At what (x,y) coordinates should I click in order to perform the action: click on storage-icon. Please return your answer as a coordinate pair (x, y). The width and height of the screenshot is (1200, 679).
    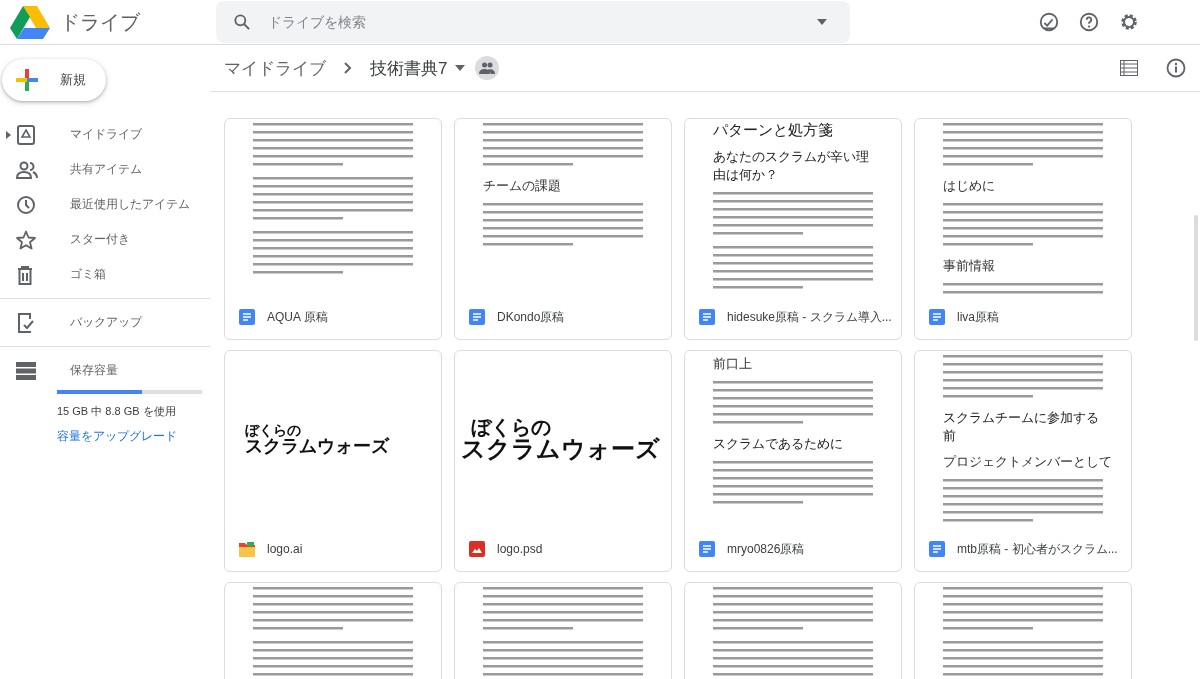
    Looking at the image, I should click on (26, 370).